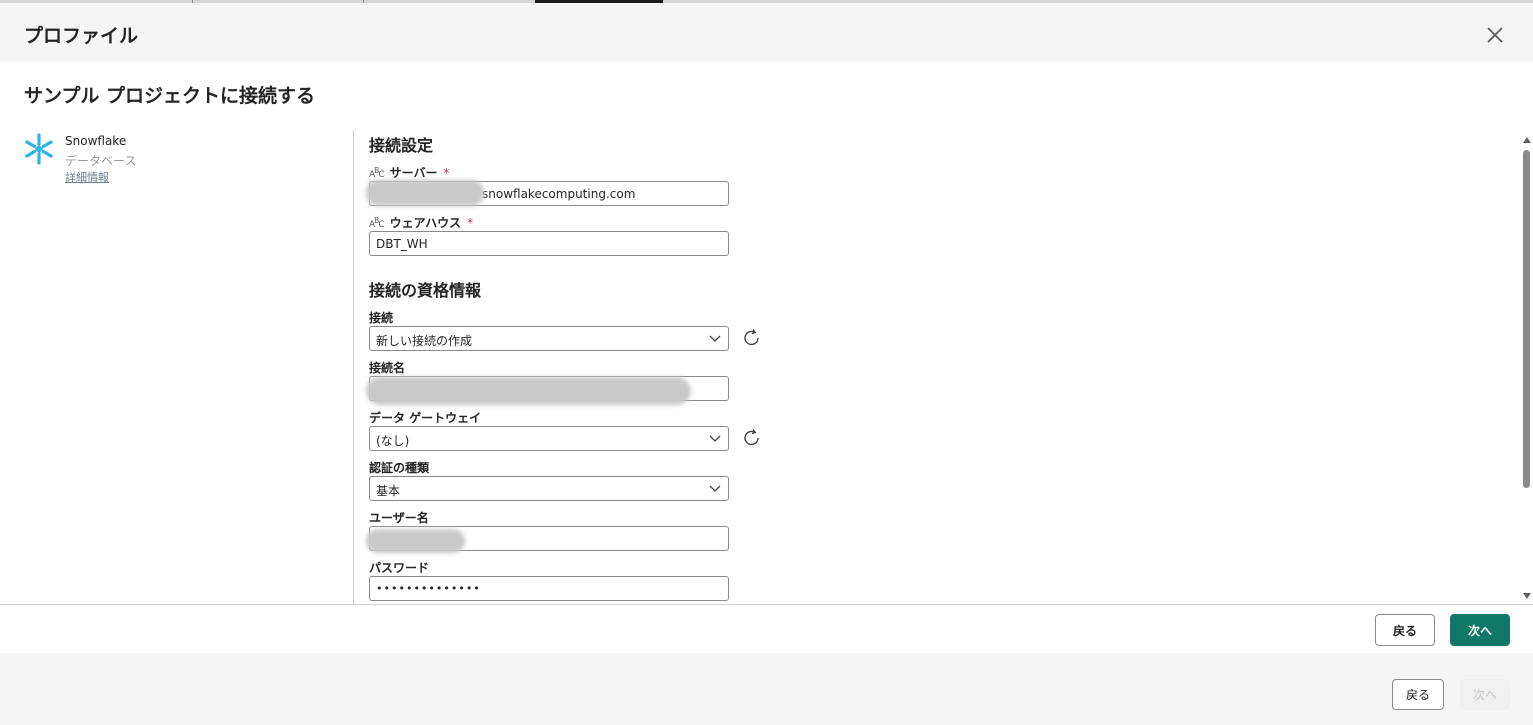 This screenshot has width=1533, height=725. I want to click on source-name: Snowflake, so click(96, 141).